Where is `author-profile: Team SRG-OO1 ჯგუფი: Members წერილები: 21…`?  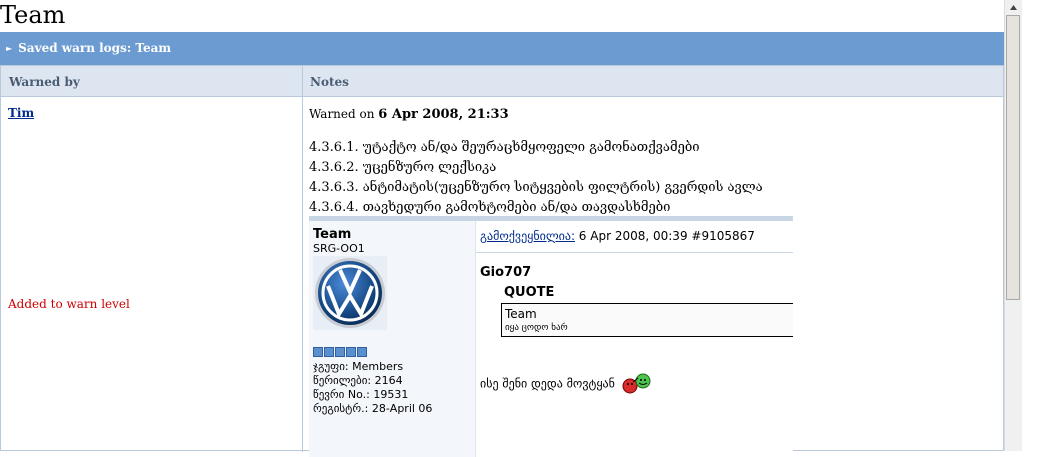 author-profile: Team SRG-OO1 ჯგუფი: Members წერილები: 21… is located at coordinates (392, 339).